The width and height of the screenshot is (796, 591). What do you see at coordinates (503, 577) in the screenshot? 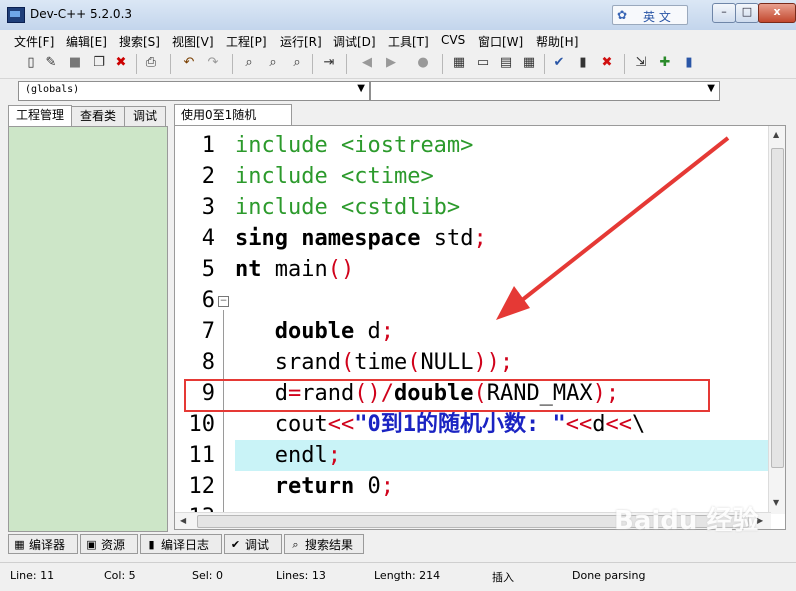
I see `status-insert-mode: 插入` at bounding box center [503, 577].